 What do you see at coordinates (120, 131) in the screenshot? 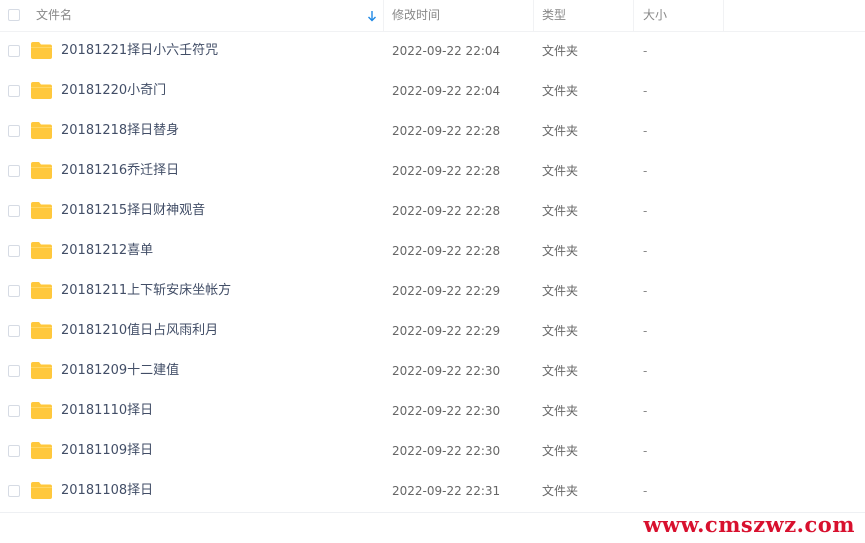
I see `file-name-link: 20181218择日替身` at bounding box center [120, 131].